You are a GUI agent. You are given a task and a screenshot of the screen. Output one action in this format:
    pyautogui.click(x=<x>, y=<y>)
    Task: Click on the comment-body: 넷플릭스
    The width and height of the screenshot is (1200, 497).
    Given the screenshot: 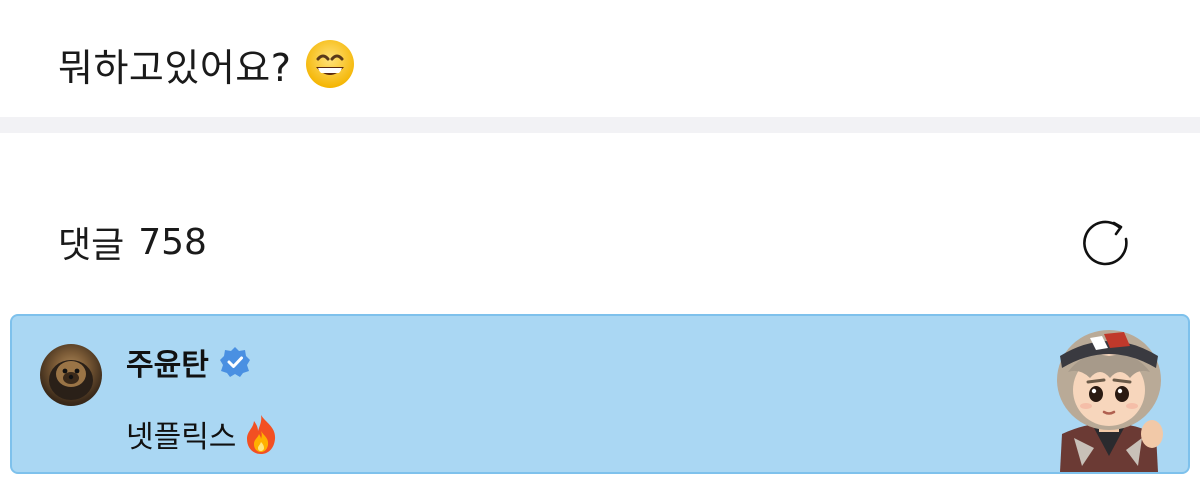 What is the action you would take?
    pyautogui.click(x=203, y=434)
    